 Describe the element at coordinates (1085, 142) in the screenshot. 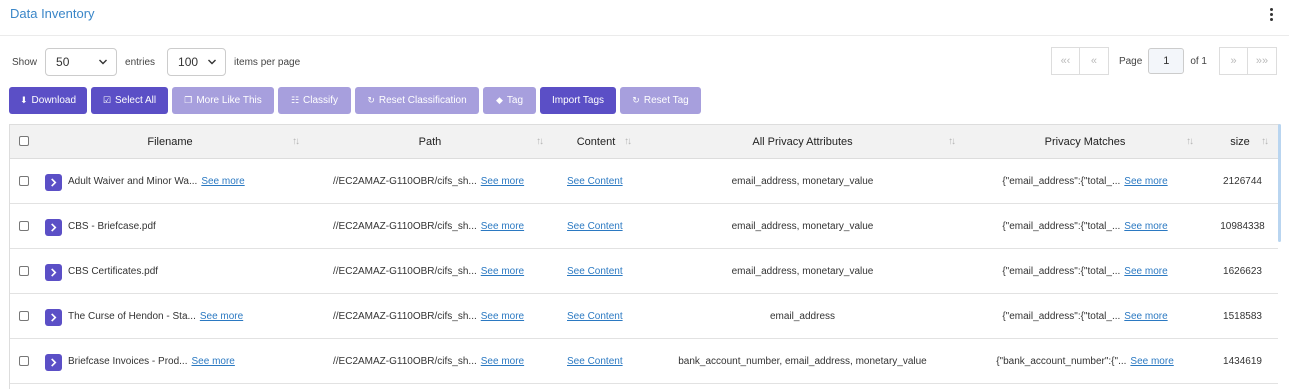

I see `column-header-privacy-matches: Privacy Matches` at that location.